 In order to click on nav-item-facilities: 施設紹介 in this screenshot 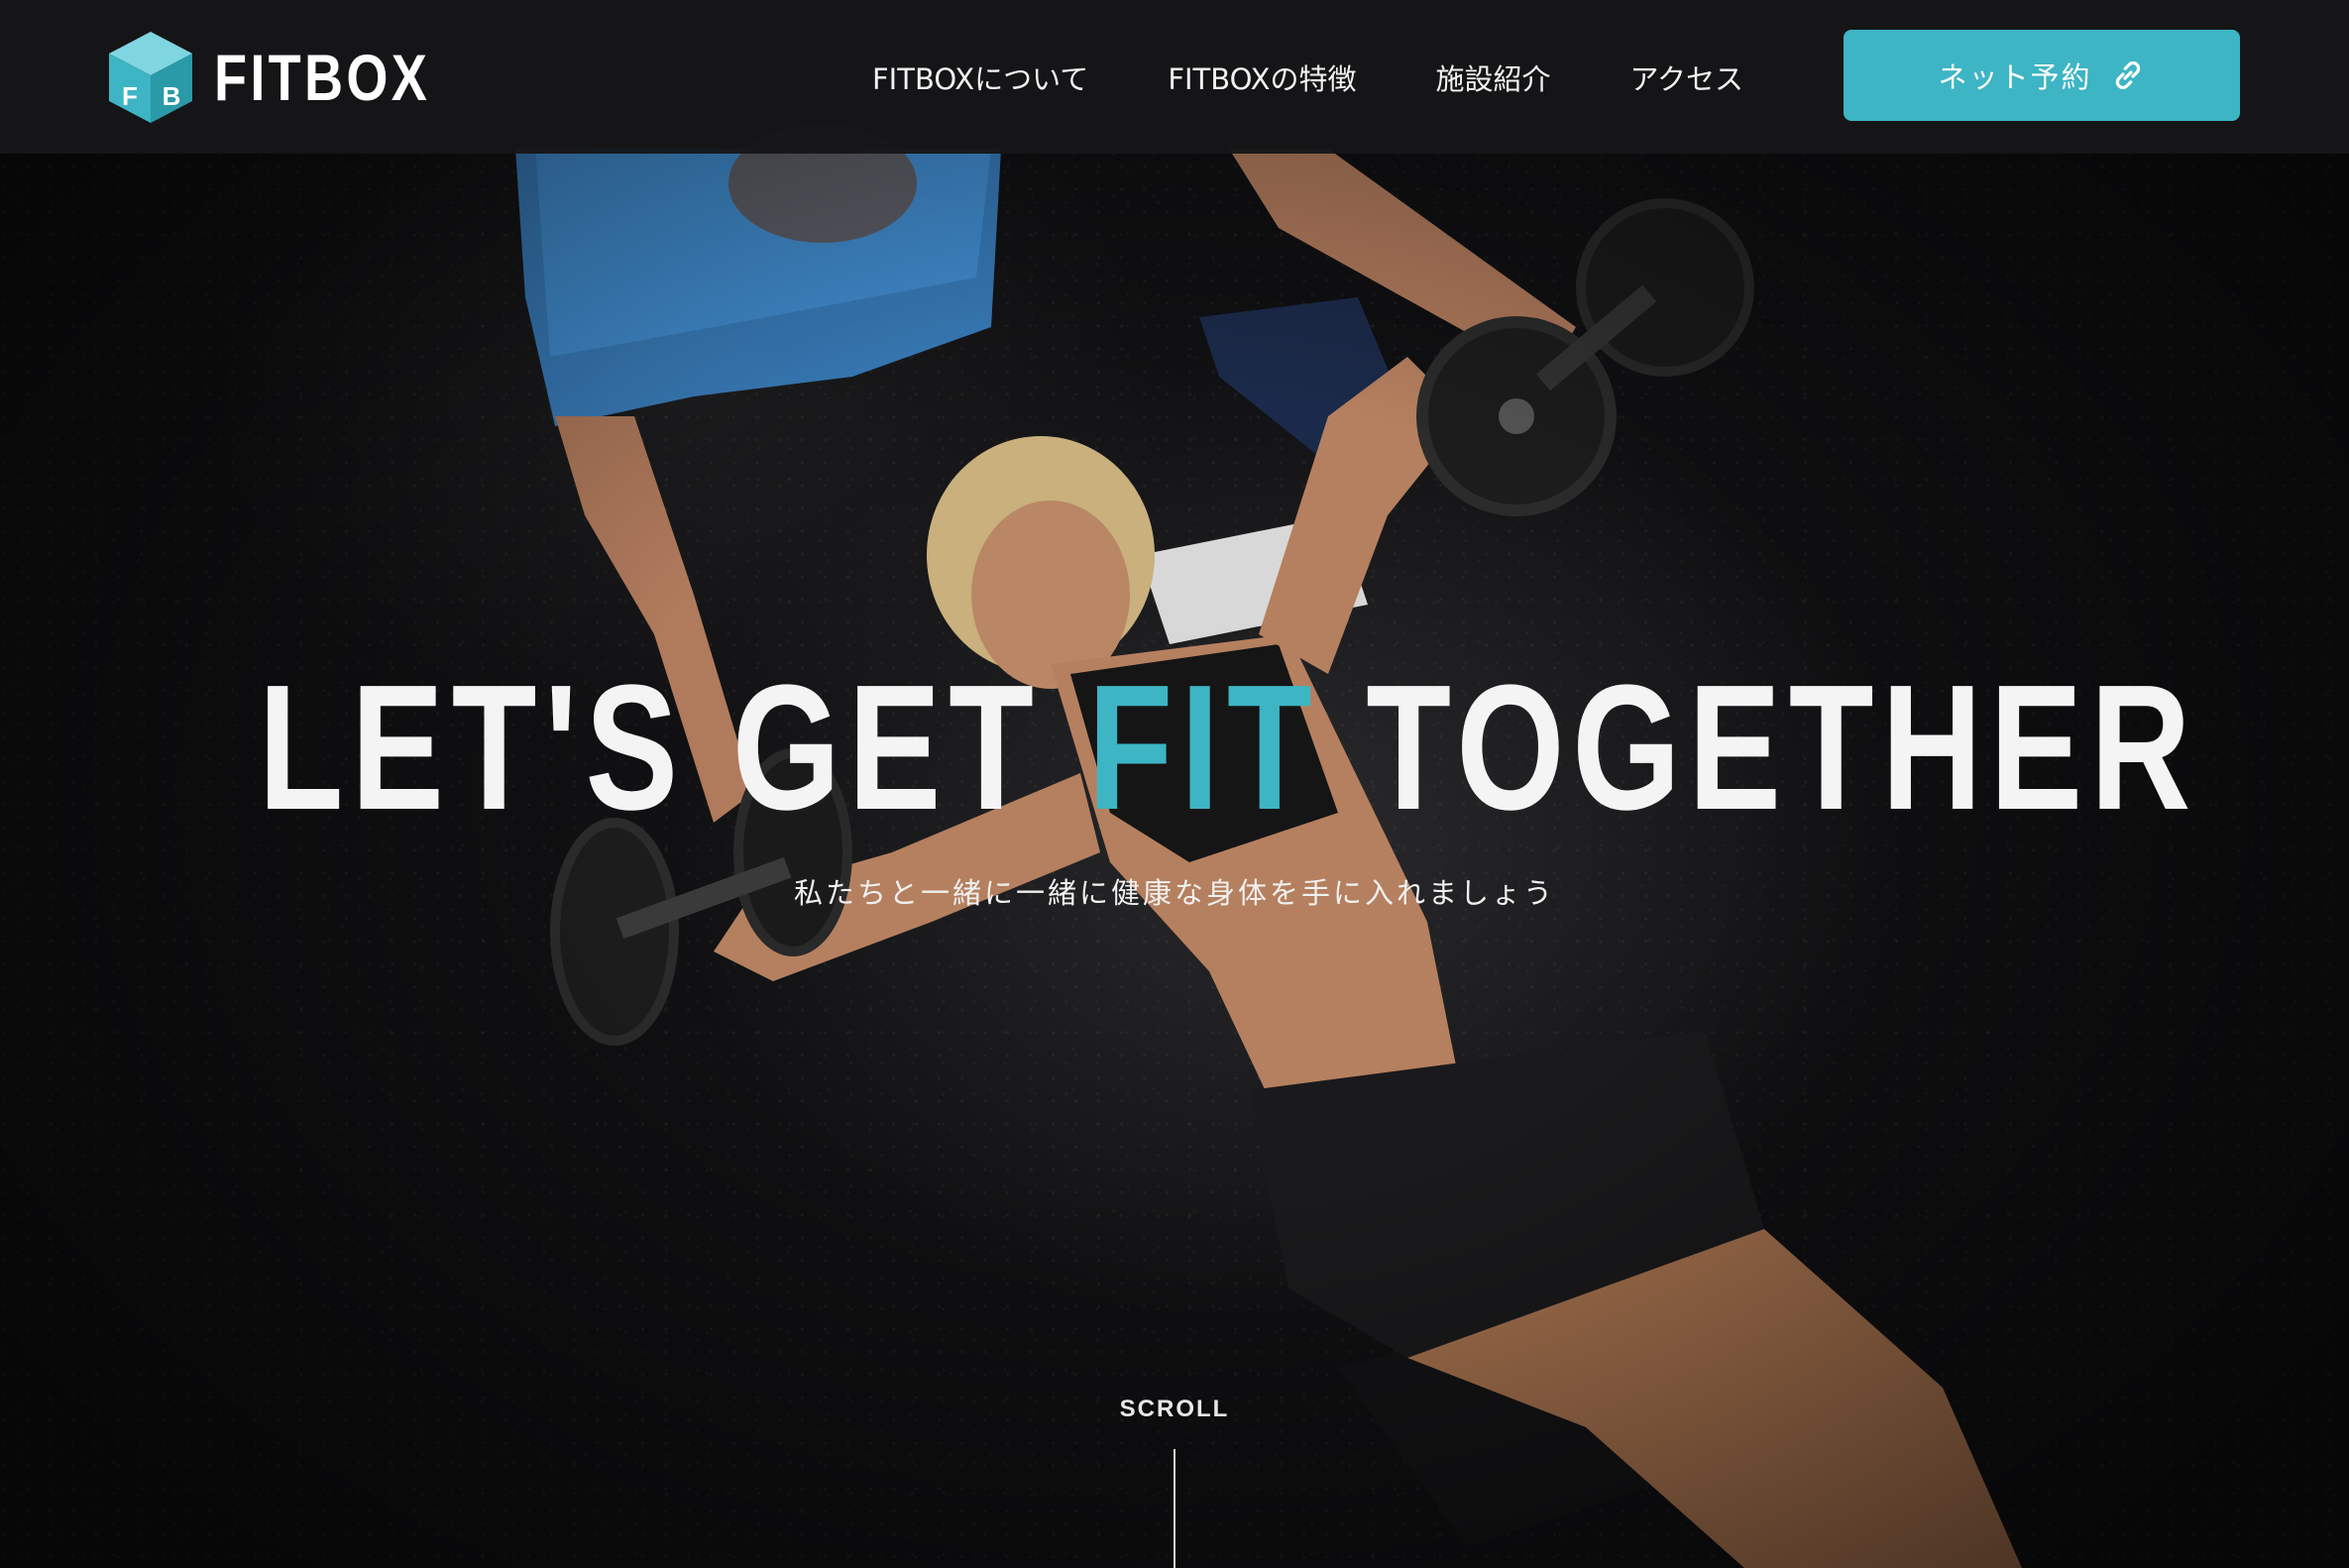, I will do `click(1492, 77)`.